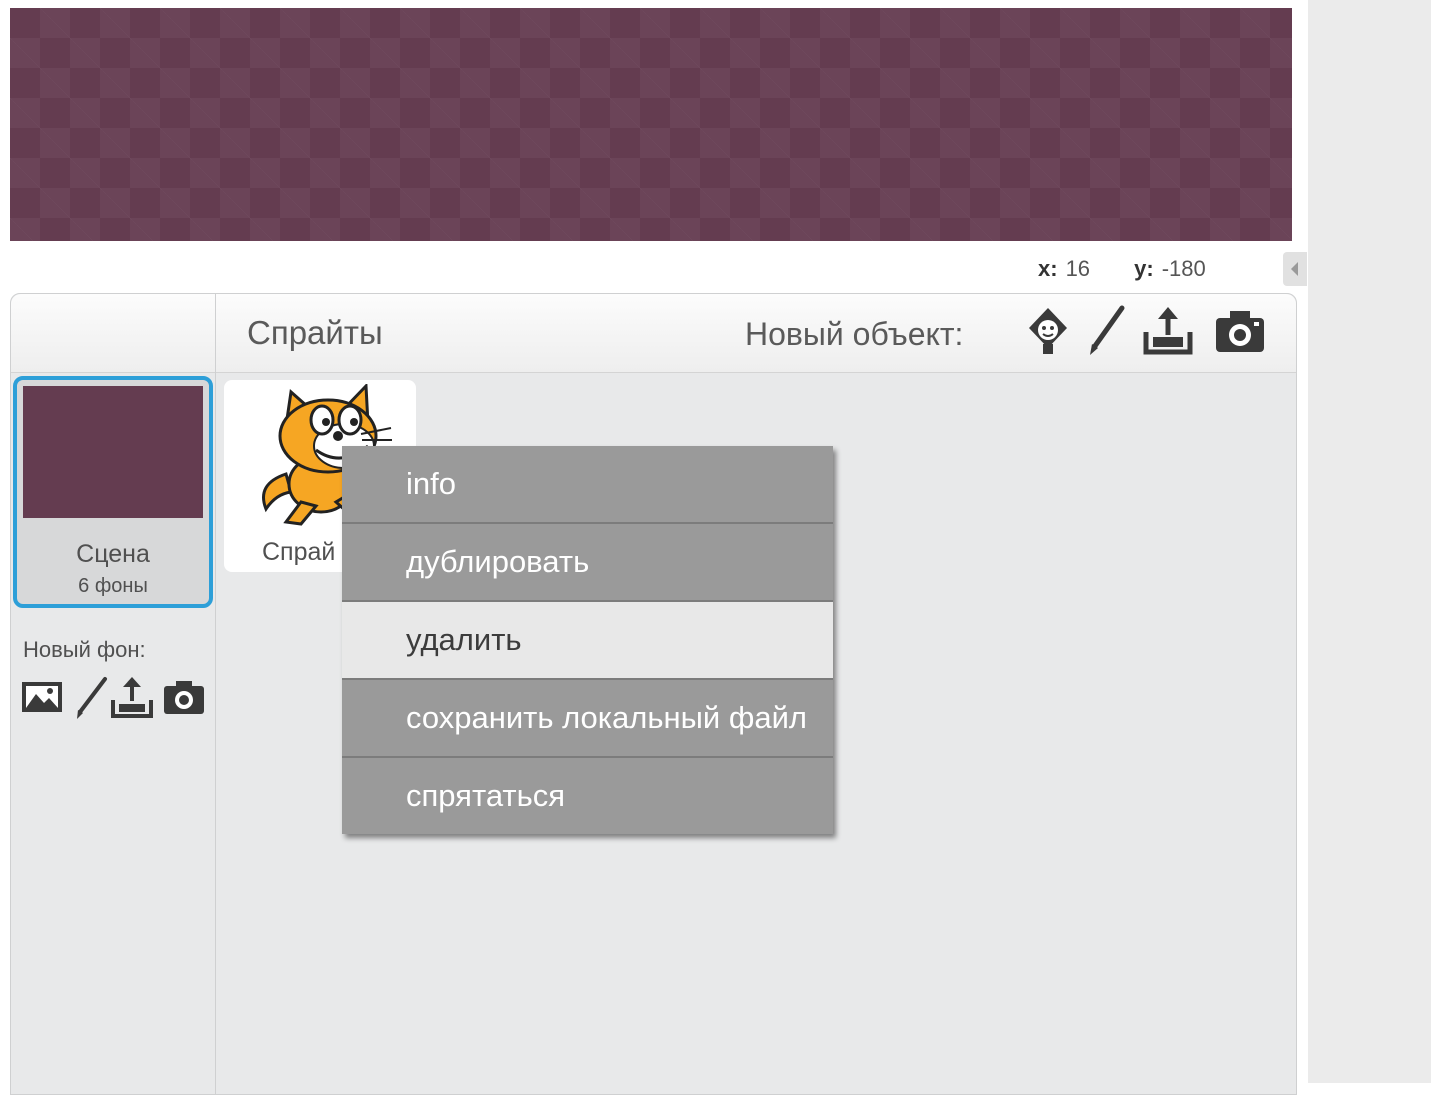 Image resolution: width=1431 pixels, height=1095 pixels. I want to click on menu-item-delete: удалить, so click(587, 641).